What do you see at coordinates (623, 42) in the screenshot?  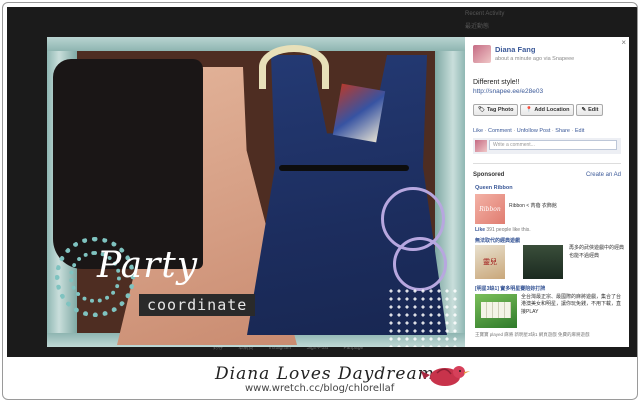 I see `close-icon: ×` at bounding box center [623, 42].